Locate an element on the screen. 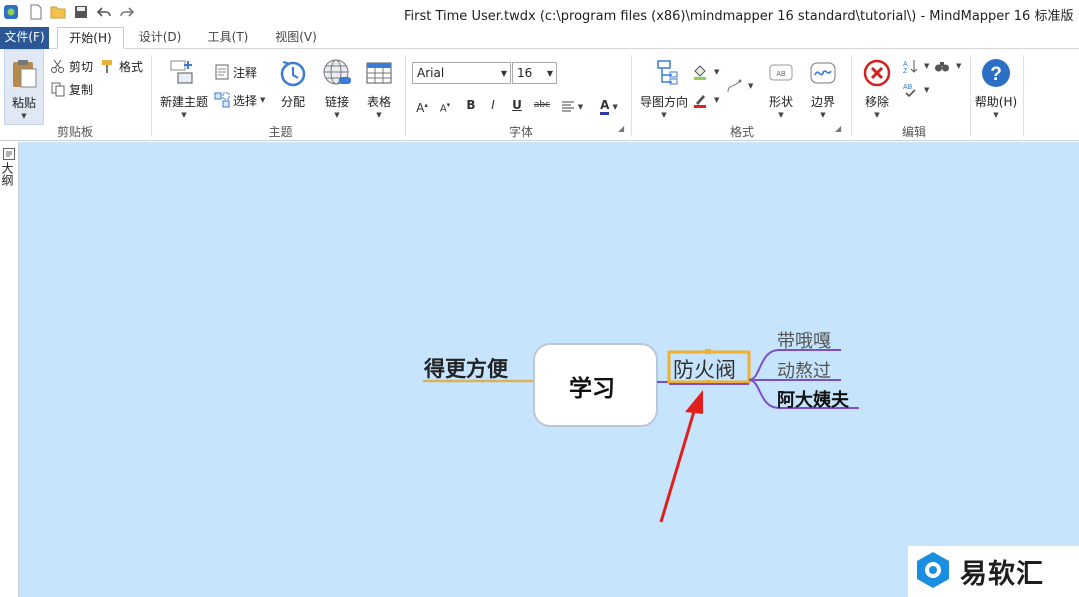  link-button: 链接 ▼ is located at coordinates (337, 87).